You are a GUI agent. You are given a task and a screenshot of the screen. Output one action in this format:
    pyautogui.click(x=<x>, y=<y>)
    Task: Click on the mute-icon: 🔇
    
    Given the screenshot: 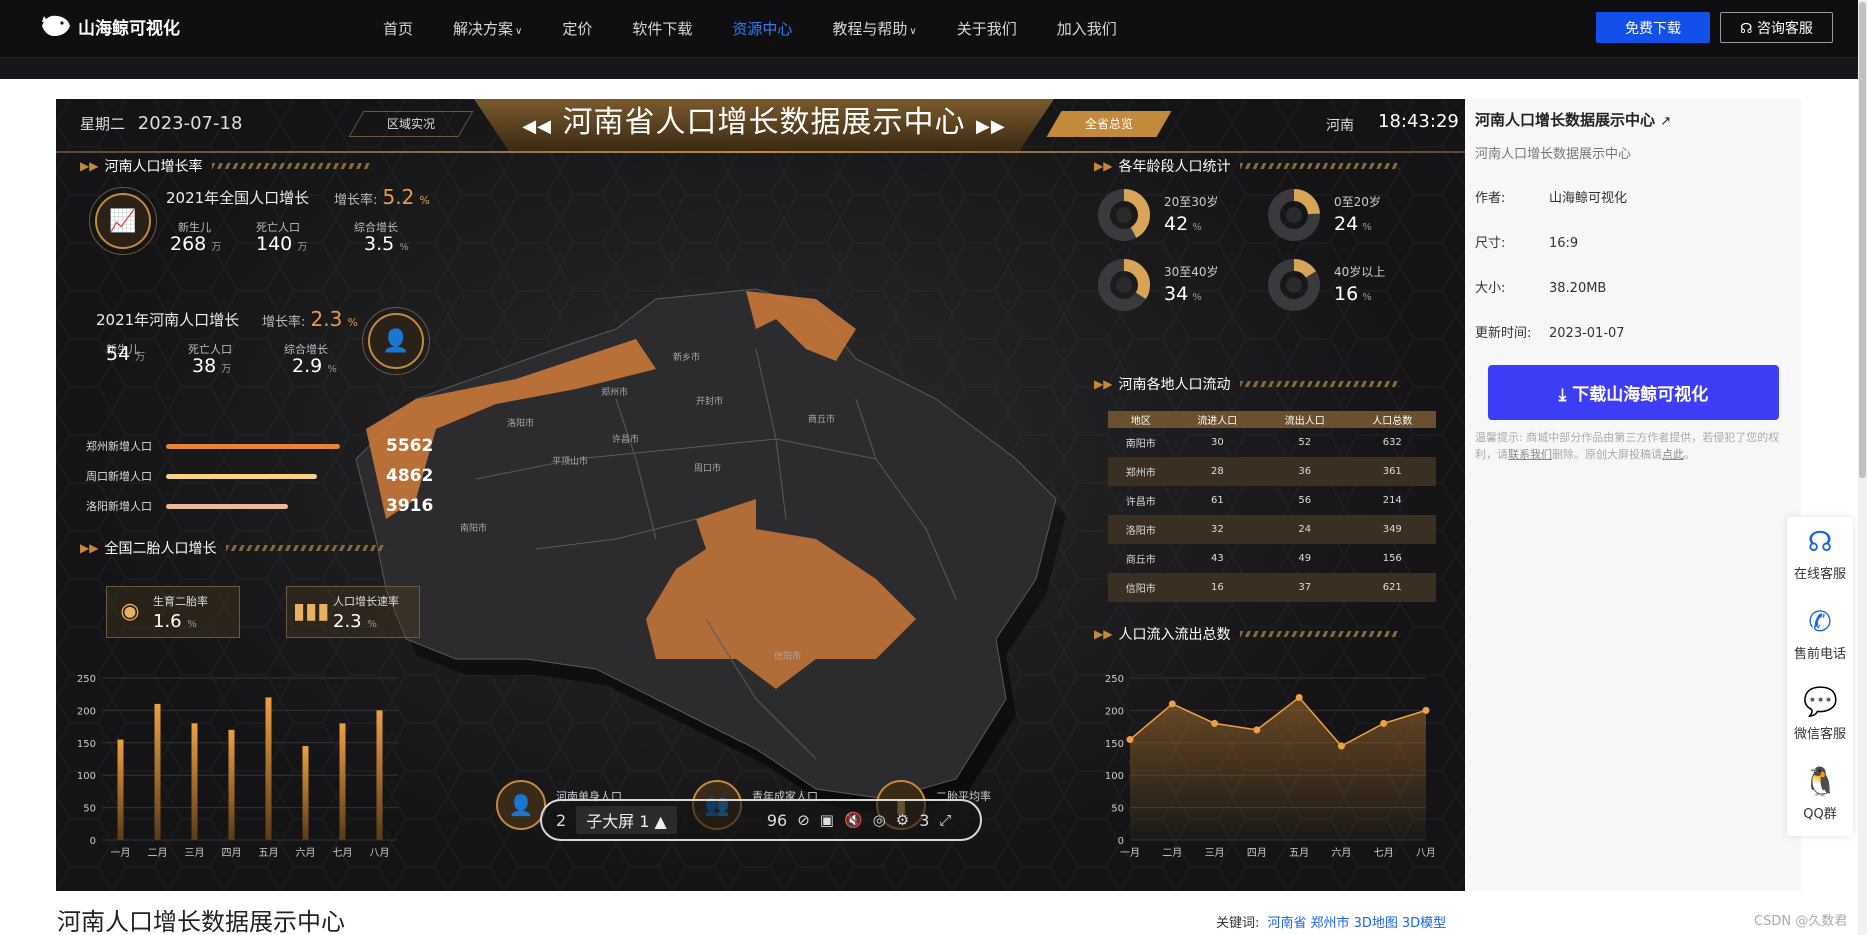 What is the action you would take?
    pyautogui.click(x=853, y=820)
    